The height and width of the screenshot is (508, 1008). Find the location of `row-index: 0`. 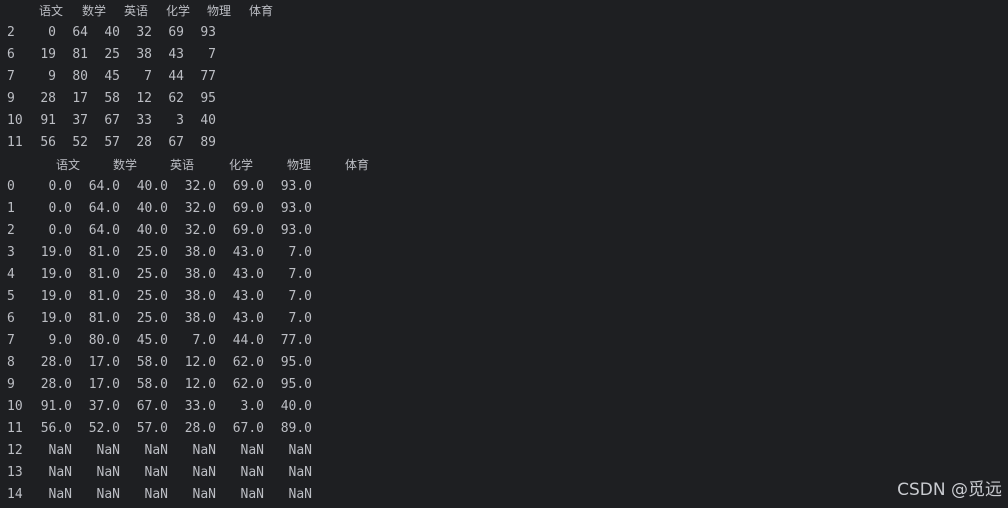

row-index: 0 is located at coordinates (11, 186).